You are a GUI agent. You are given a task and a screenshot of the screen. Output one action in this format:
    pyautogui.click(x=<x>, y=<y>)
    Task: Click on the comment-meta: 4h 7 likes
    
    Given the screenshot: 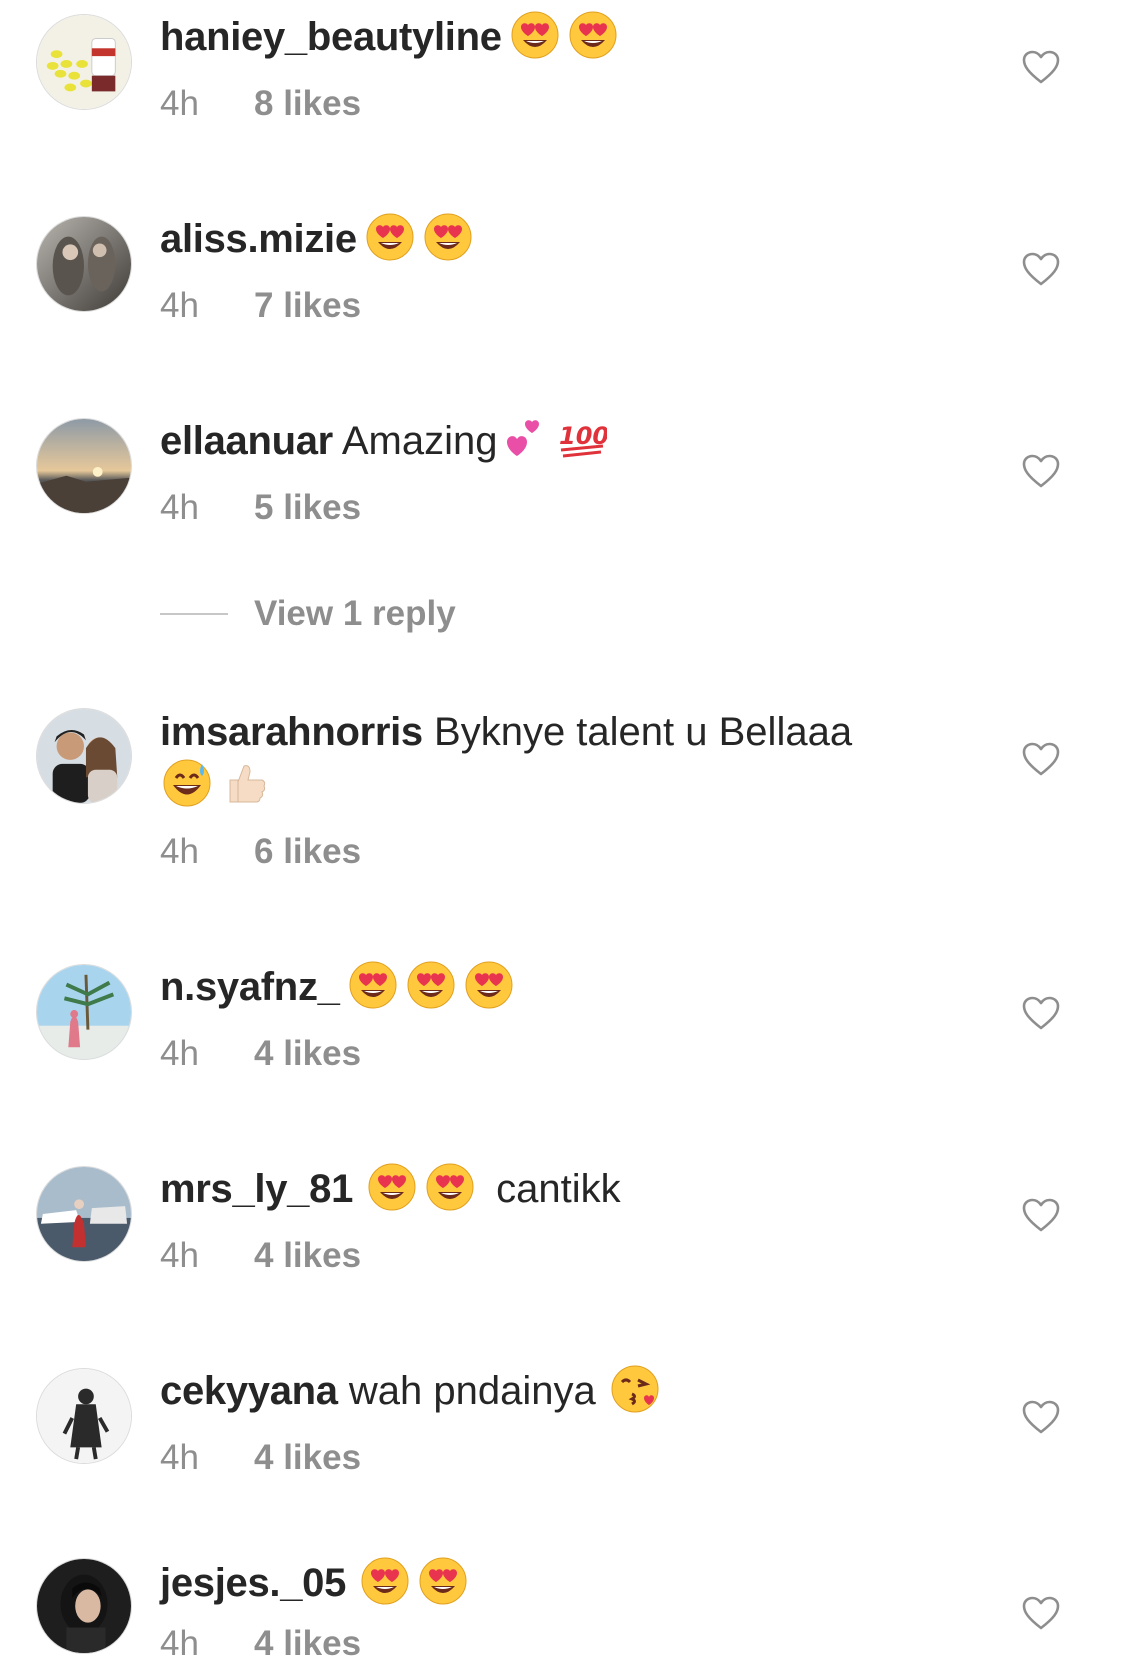 What is the action you would take?
    pyautogui.click(x=540, y=306)
    